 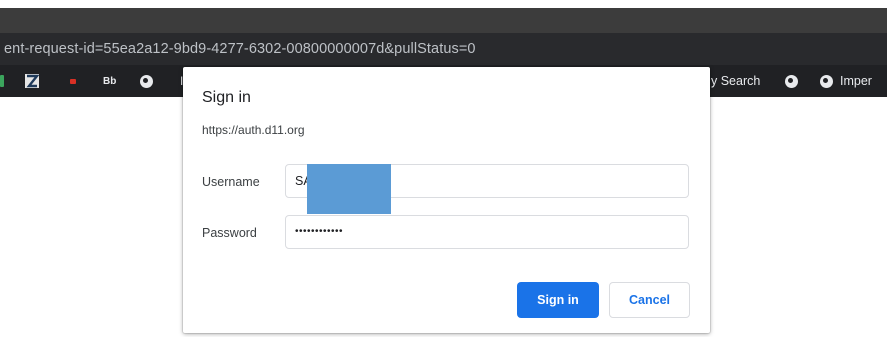 I want to click on password-label: Password, so click(x=229, y=233).